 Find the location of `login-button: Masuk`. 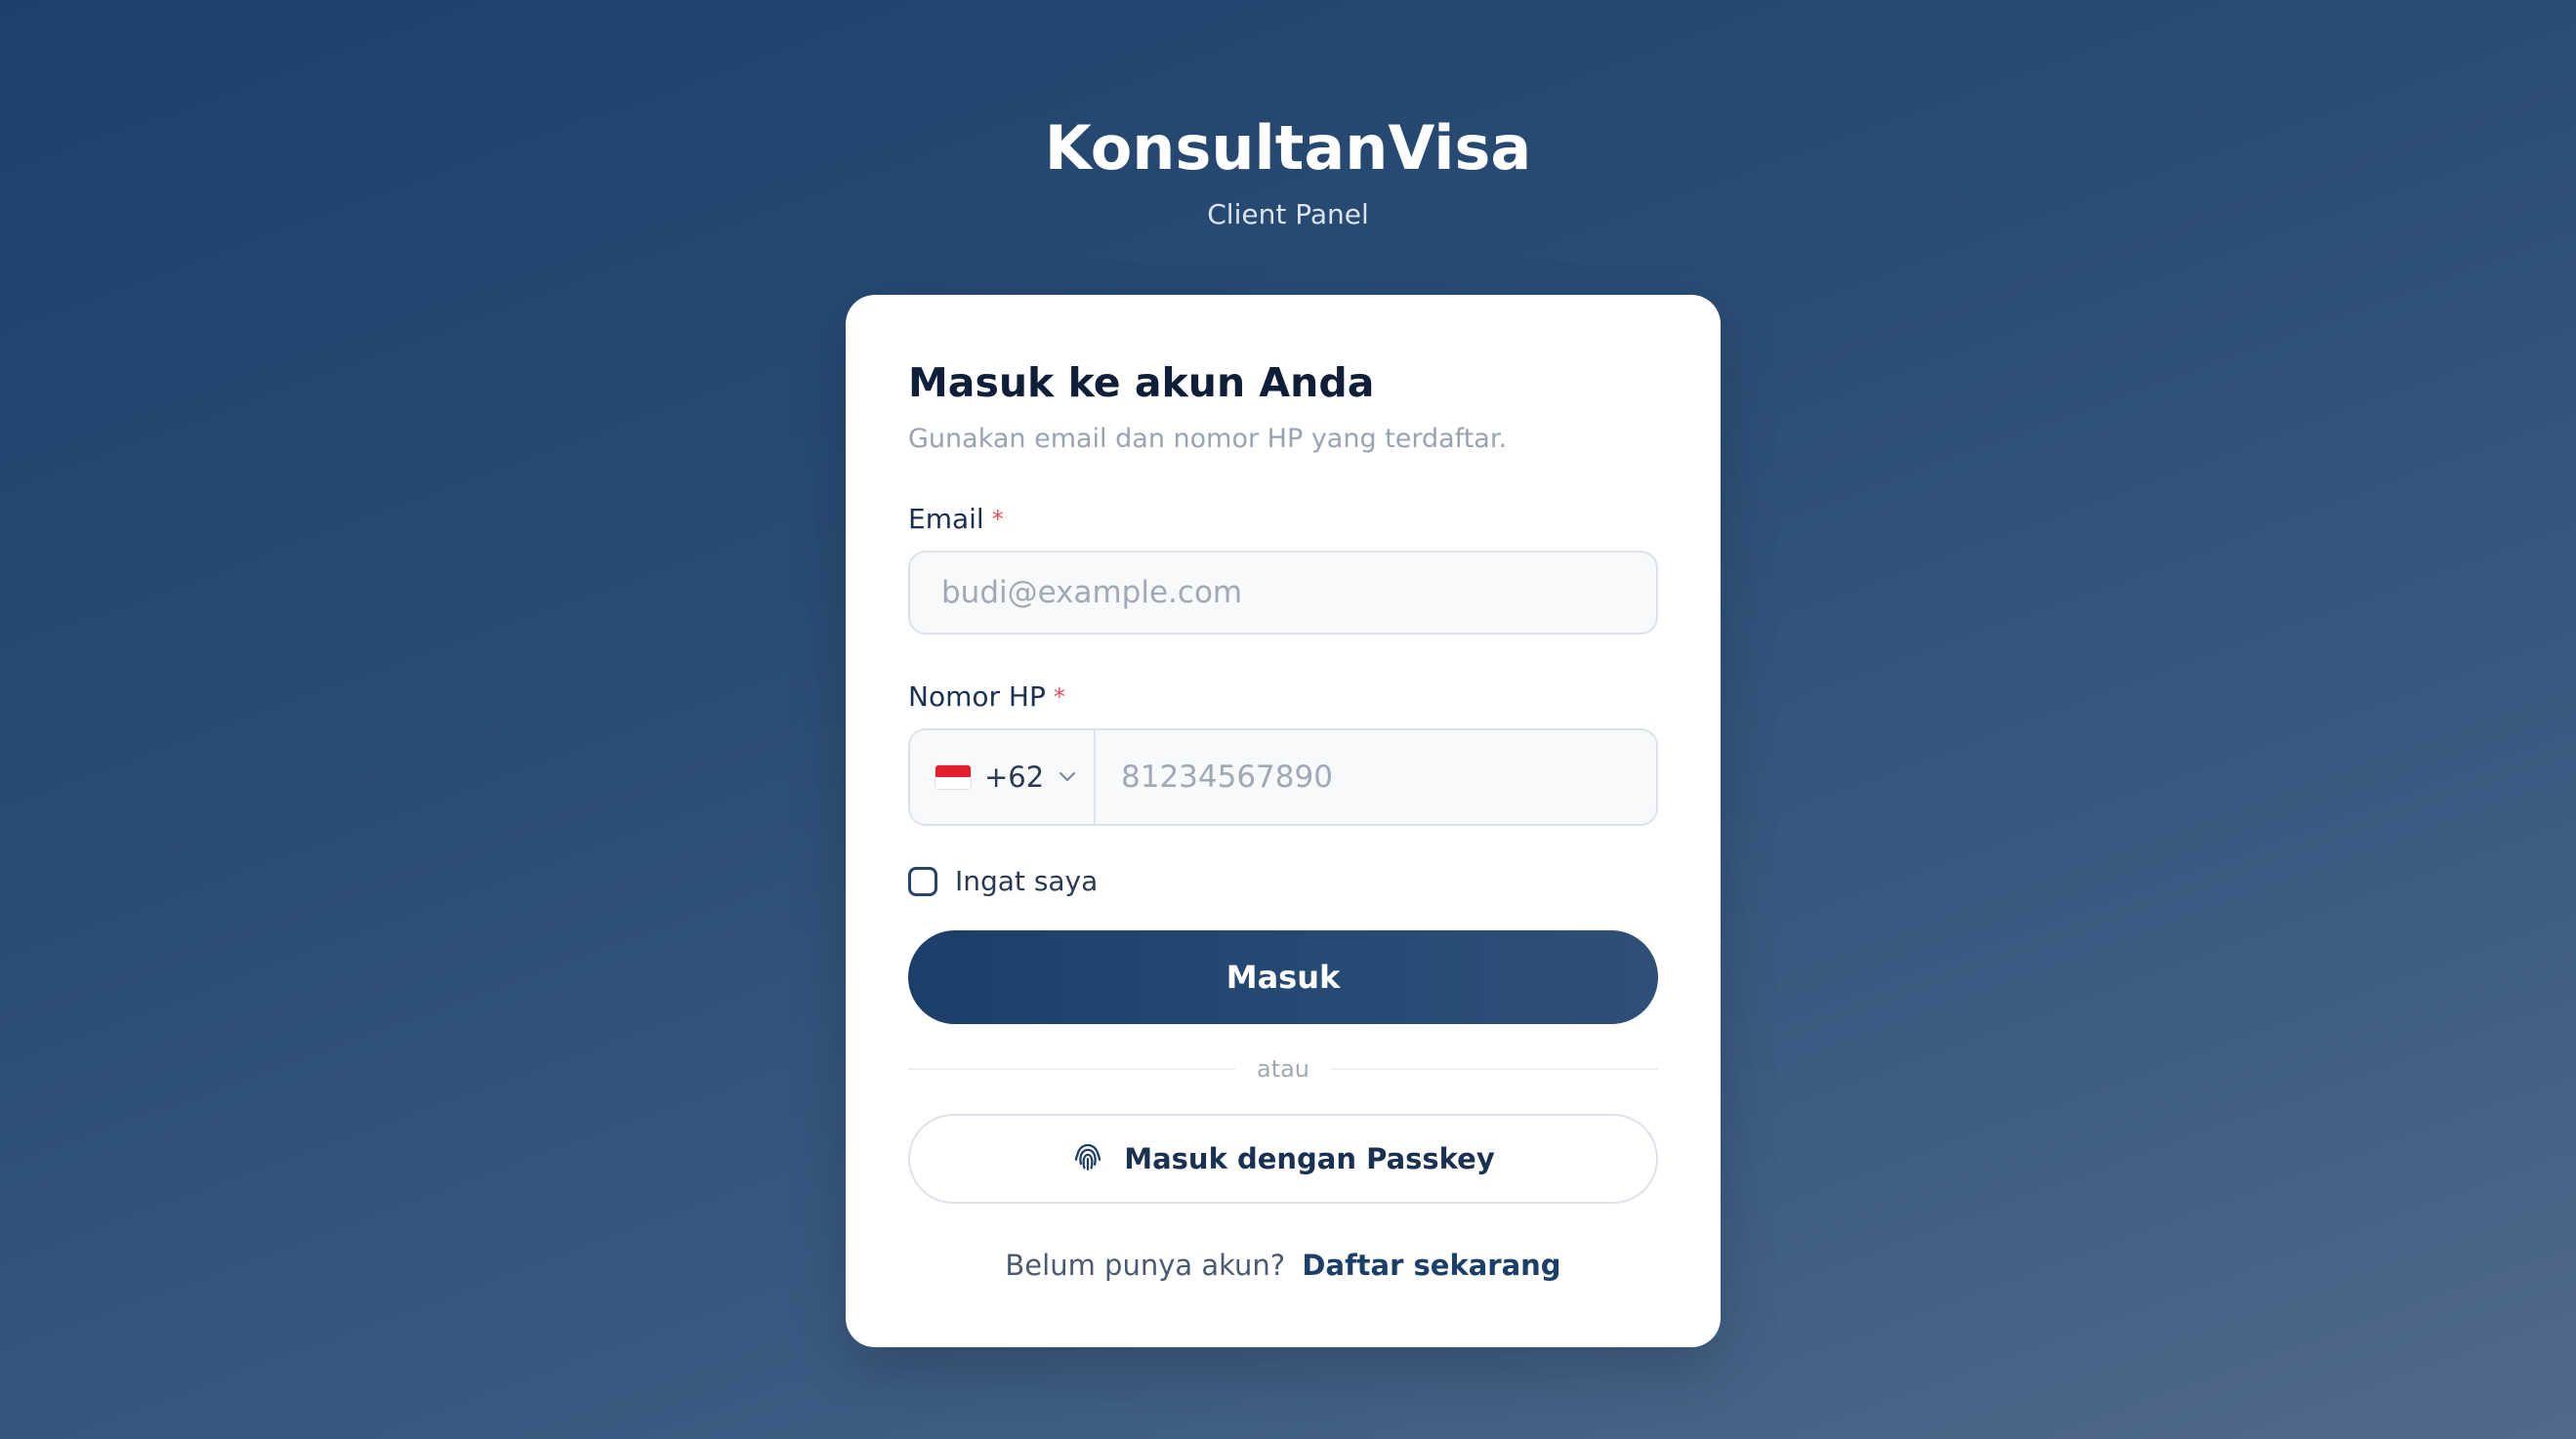

login-button: Masuk is located at coordinates (1283, 977).